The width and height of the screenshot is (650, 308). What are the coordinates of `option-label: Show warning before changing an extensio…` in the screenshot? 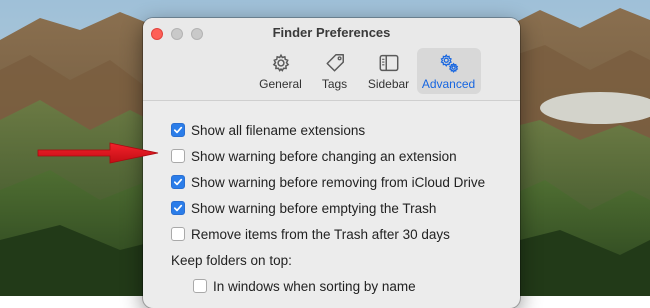 It's located at (324, 156).